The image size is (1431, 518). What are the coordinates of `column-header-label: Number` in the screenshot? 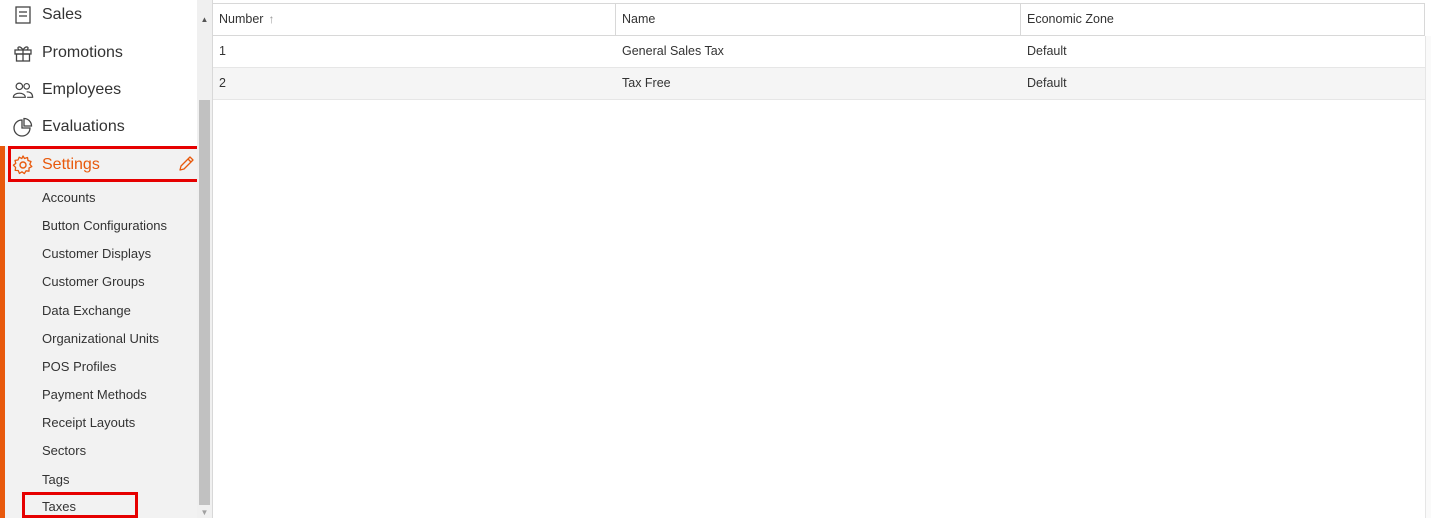 It's located at (241, 19).